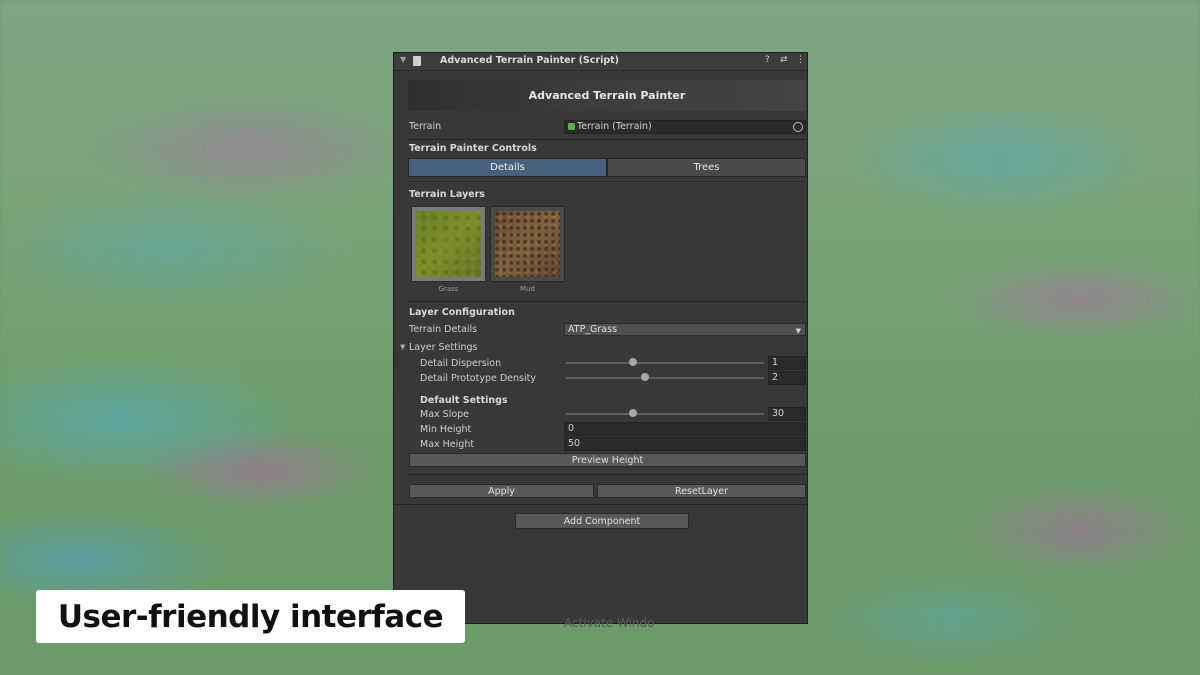 The width and height of the screenshot is (1200, 675). I want to click on max-slope-field: 30, so click(787, 414).